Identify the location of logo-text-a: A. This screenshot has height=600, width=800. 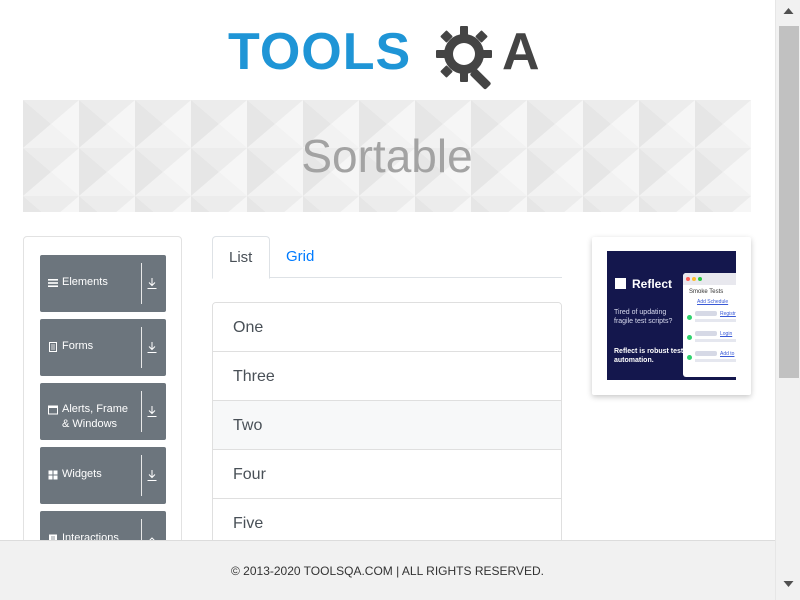
(521, 52).